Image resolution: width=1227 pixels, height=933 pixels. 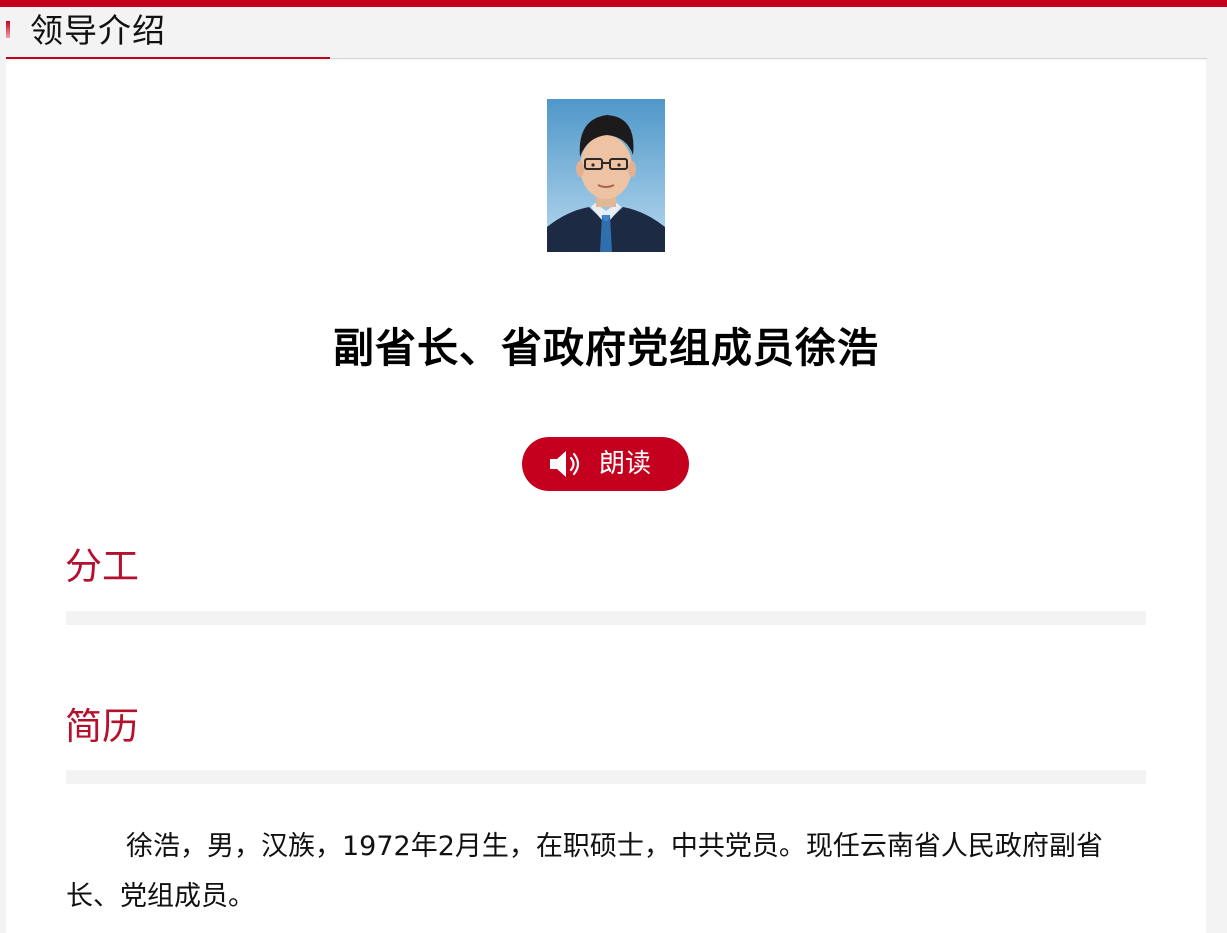 What do you see at coordinates (565, 464) in the screenshot?
I see `speaker-icon` at bounding box center [565, 464].